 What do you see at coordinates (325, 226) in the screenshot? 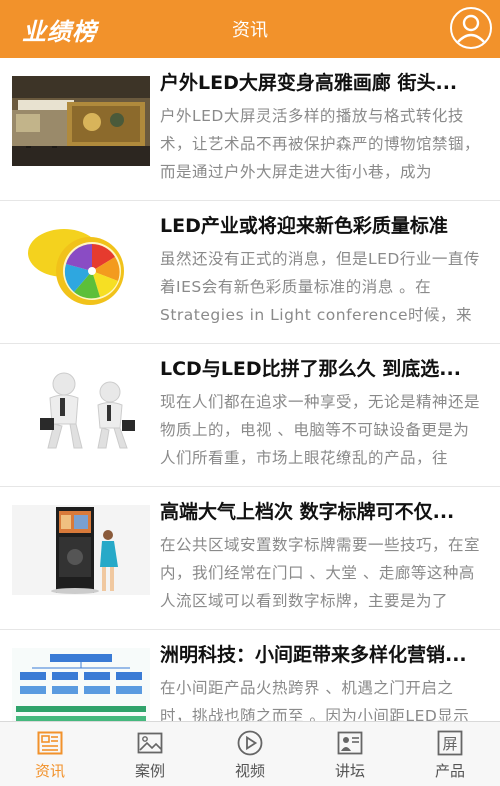
I see `article-title: LED产业或将迎来新色彩质量标准` at bounding box center [325, 226].